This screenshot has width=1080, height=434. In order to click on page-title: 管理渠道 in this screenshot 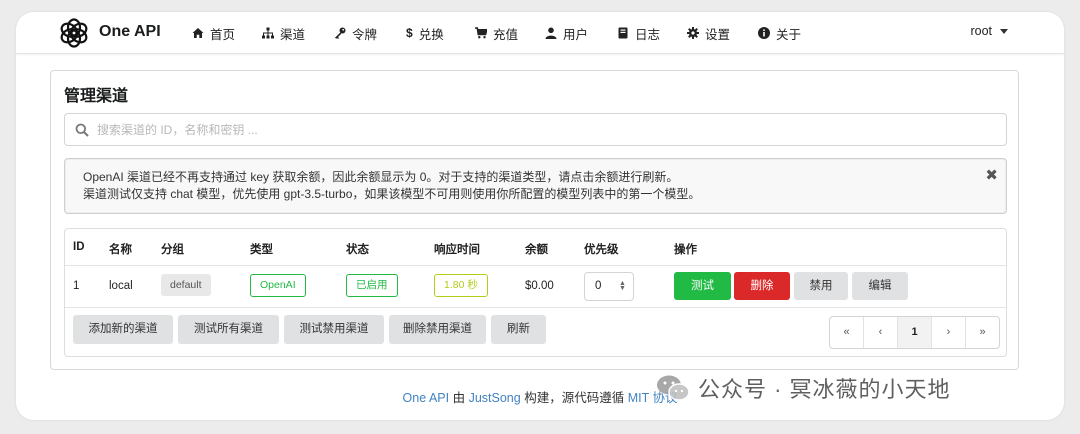, I will do `click(96, 96)`.